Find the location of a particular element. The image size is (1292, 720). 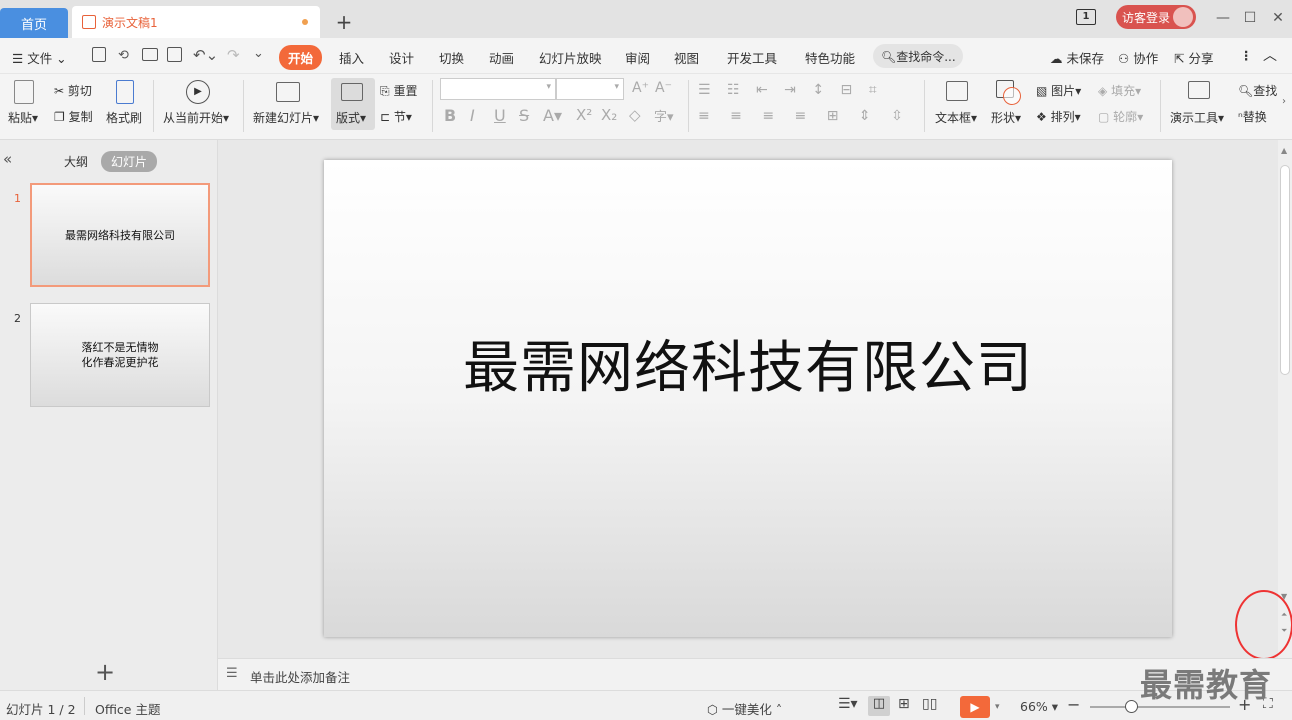

clear-format-icon: ◇ is located at coordinates (635, 115).